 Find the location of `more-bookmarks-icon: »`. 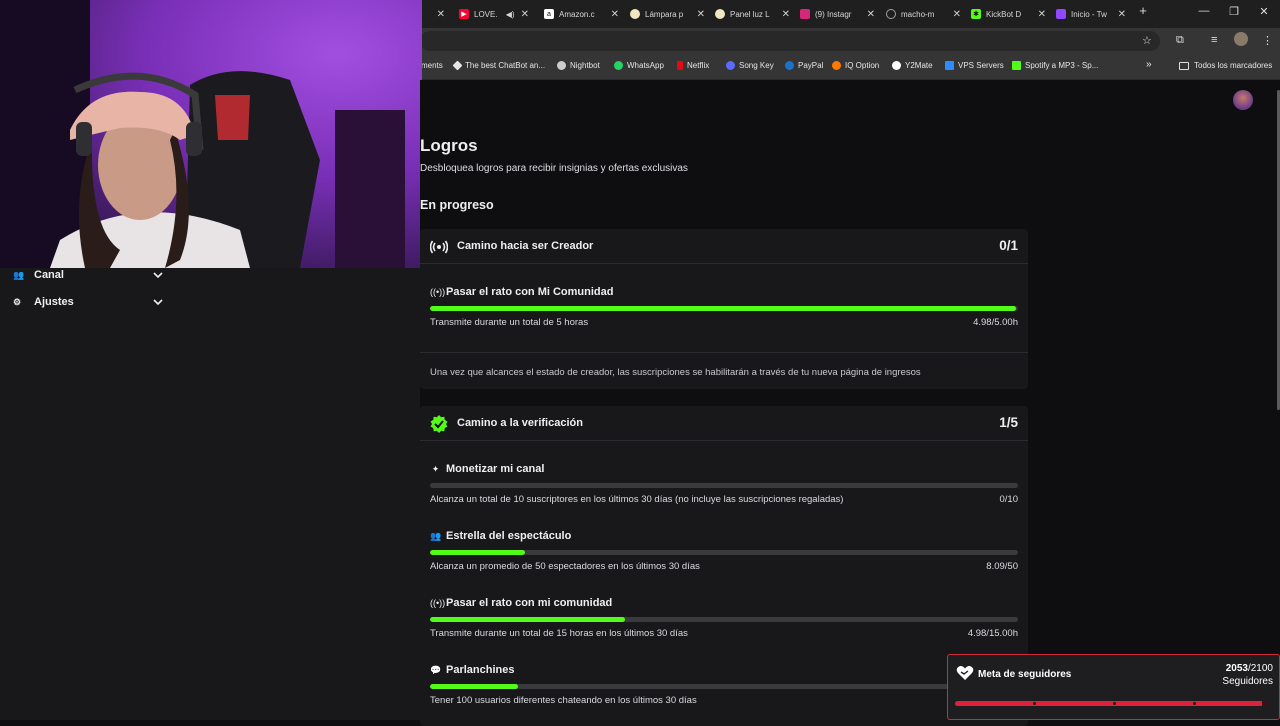

more-bookmarks-icon: » is located at coordinates (1149, 64).